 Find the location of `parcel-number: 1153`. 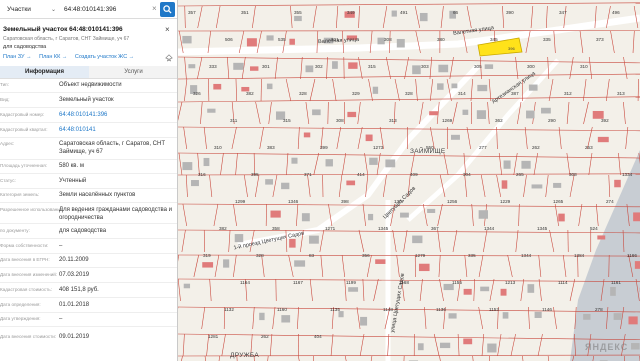

parcel-number: 1153 is located at coordinates (494, 309).